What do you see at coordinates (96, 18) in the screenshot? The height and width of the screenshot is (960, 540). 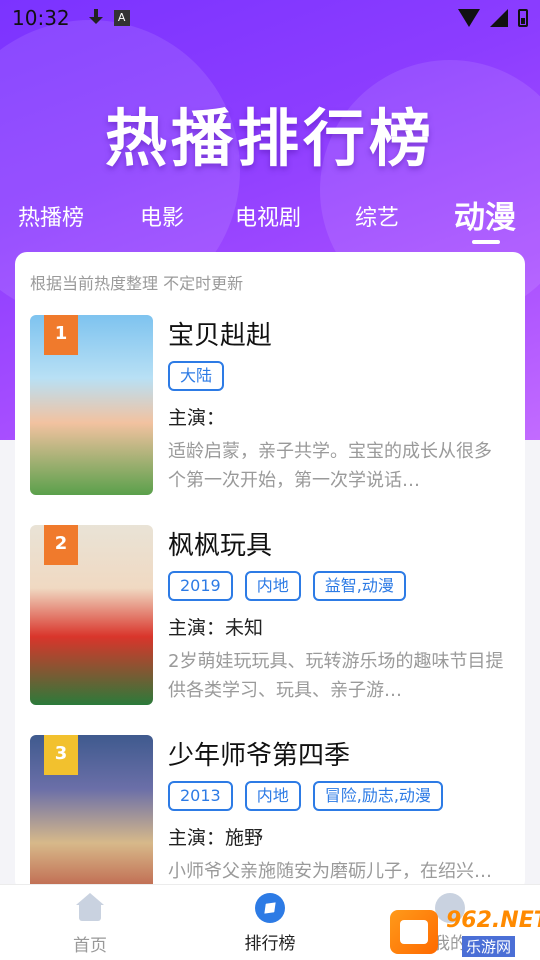 I see `download-icon` at bounding box center [96, 18].